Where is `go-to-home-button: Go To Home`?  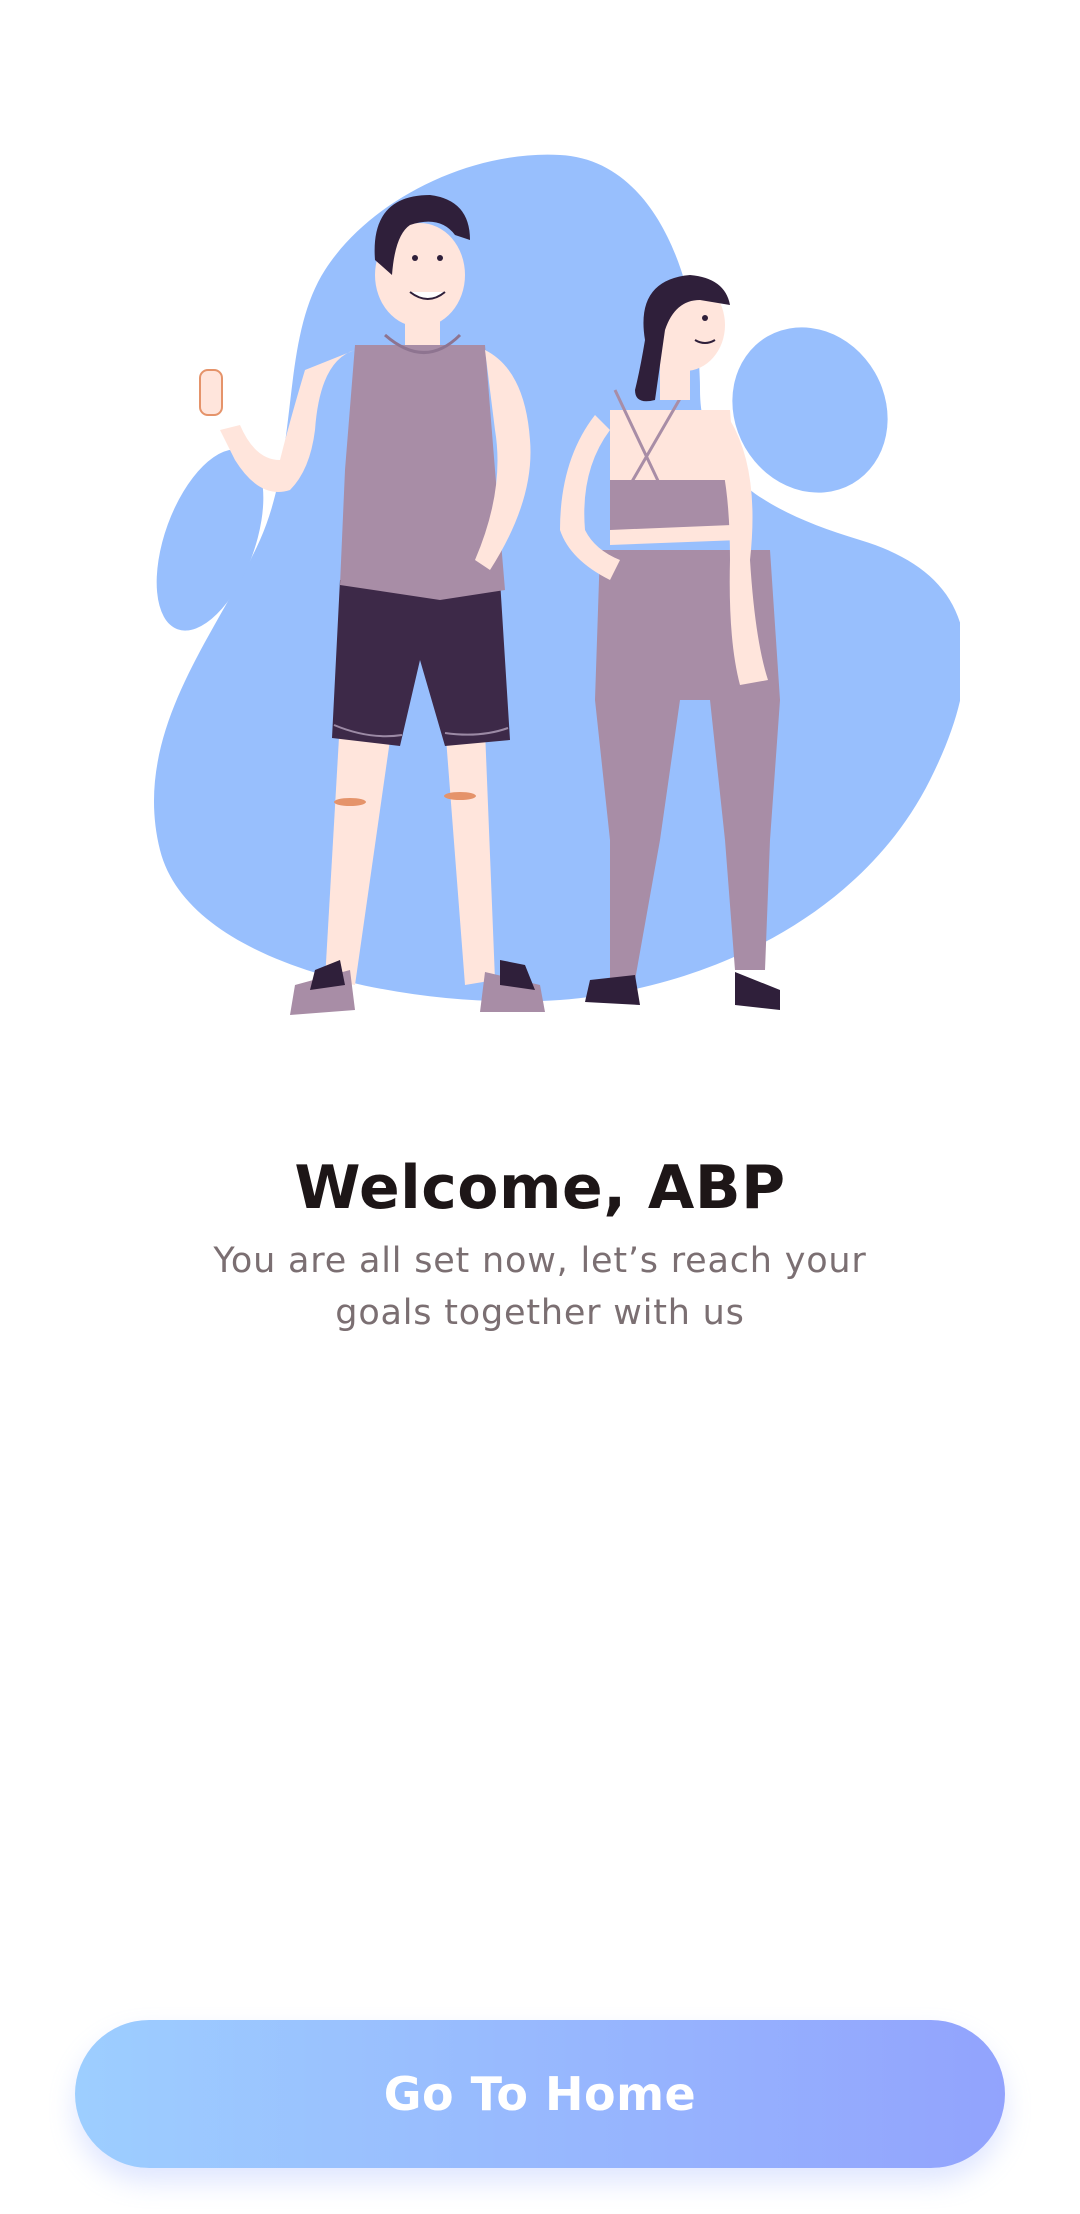 go-to-home-button: Go To Home is located at coordinates (540, 2094).